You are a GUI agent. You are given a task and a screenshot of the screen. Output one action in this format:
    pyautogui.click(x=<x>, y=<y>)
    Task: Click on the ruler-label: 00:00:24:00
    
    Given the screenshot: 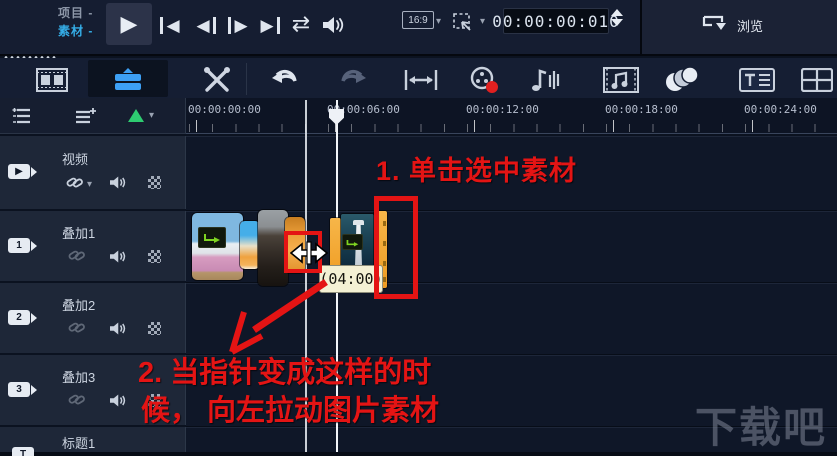 What is the action you would take?
    pyautogui.click(x=780, y=109)
    